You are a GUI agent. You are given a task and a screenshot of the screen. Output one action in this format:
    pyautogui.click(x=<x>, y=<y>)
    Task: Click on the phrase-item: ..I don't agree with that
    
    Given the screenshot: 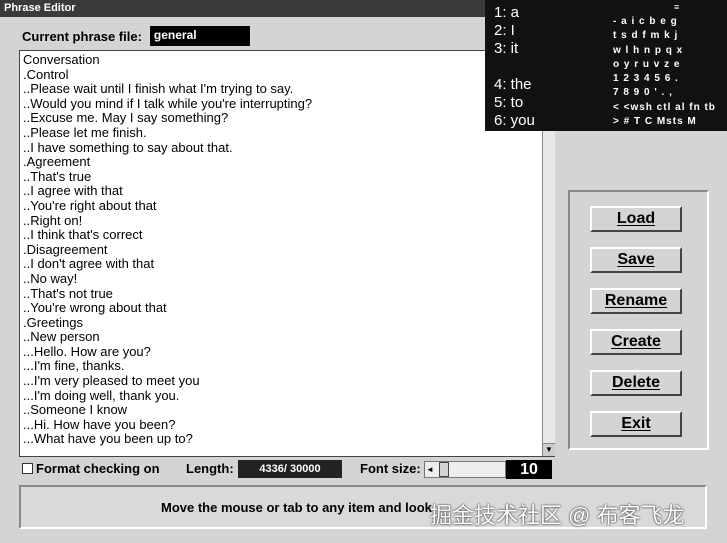 What is the action you would take?
    pyautogui.click(x=289, y=264)
    